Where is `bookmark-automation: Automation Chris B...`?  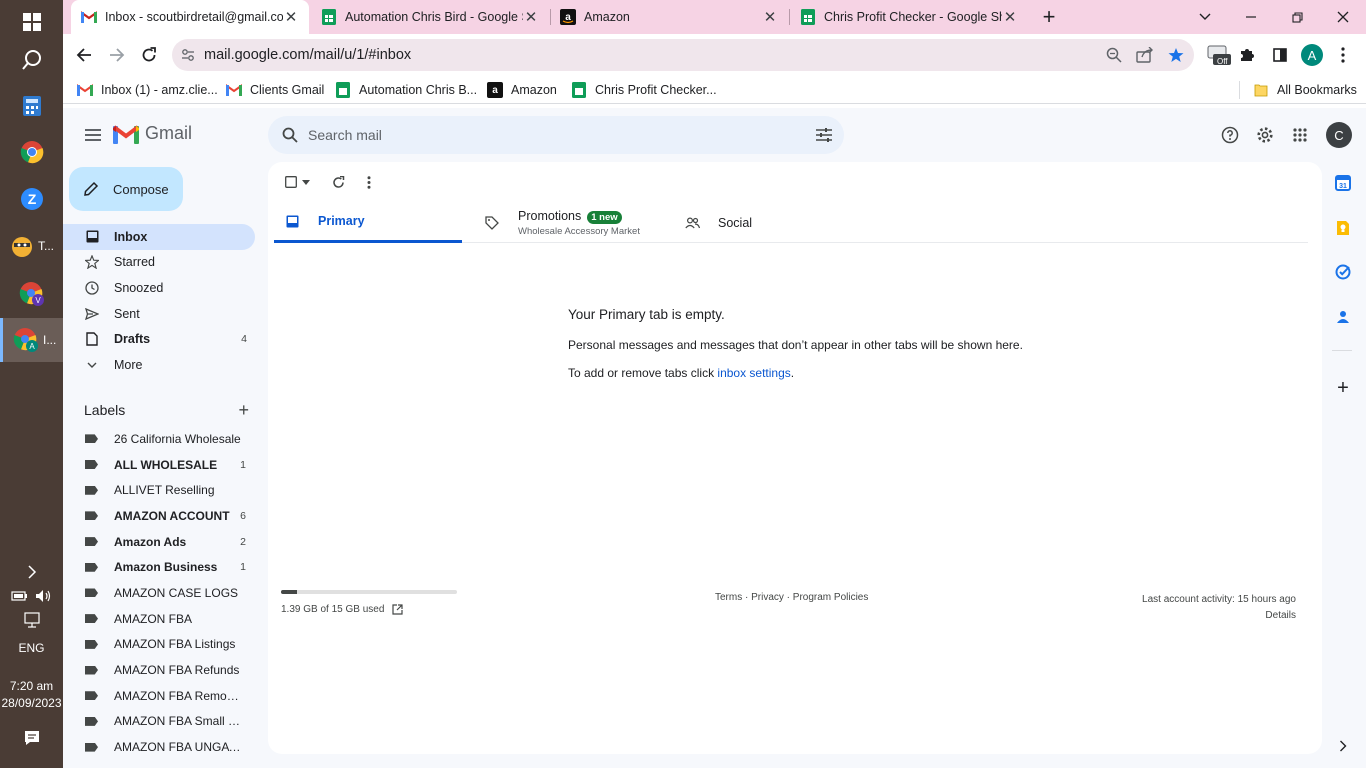
bookmark-automation: Automation Chris B... is located at coordinates (406, 90).